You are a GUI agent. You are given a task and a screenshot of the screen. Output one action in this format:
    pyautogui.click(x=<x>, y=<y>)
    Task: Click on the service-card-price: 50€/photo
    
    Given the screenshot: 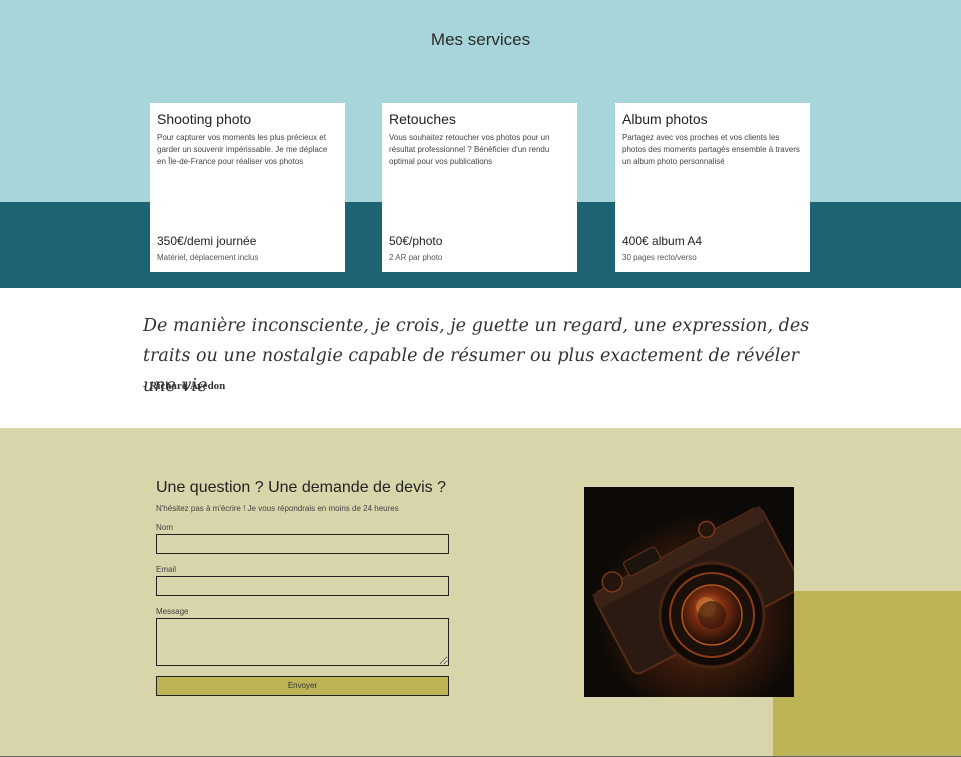 What is the action you would take?
    pyautogui.click(x=416, y=241)
    